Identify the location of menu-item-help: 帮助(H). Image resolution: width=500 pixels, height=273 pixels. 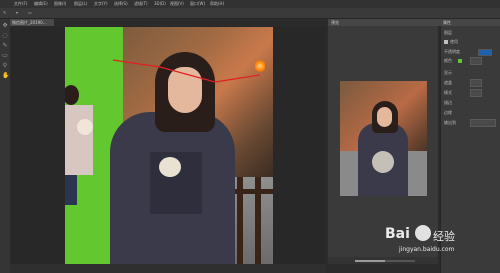
(217, 4).